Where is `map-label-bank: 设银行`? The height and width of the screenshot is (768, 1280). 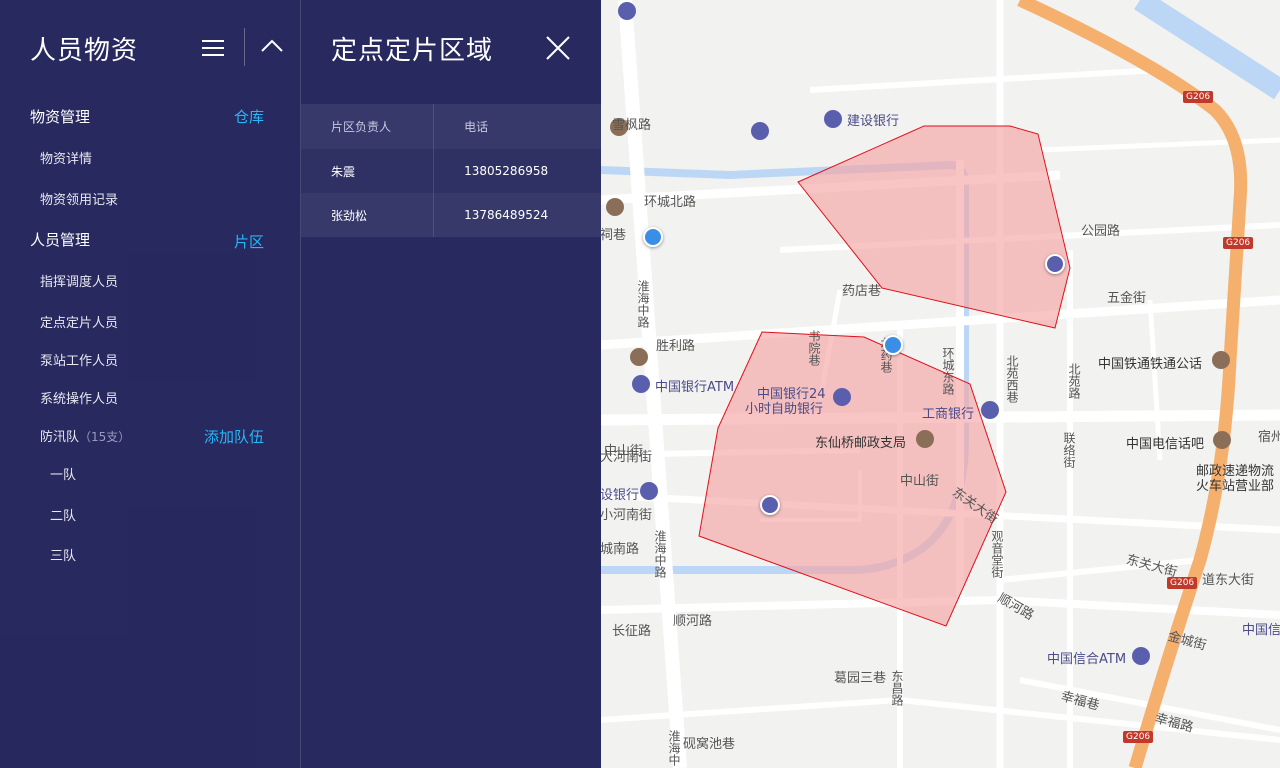
map-label-bank: 设银行 is located at coordinates (619, 493).